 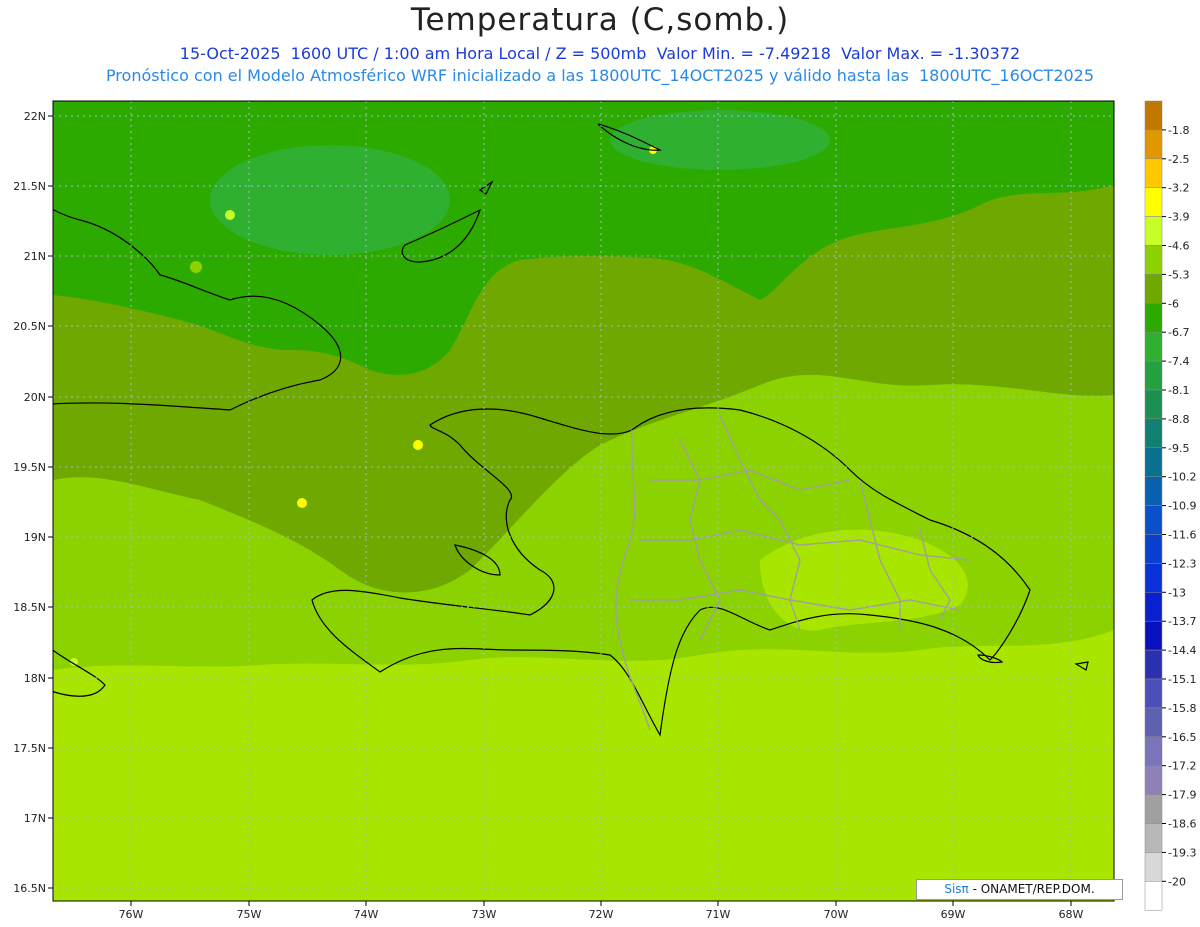 I want to click on colorbar-label: -8.8, so click(x=1178, y=419).